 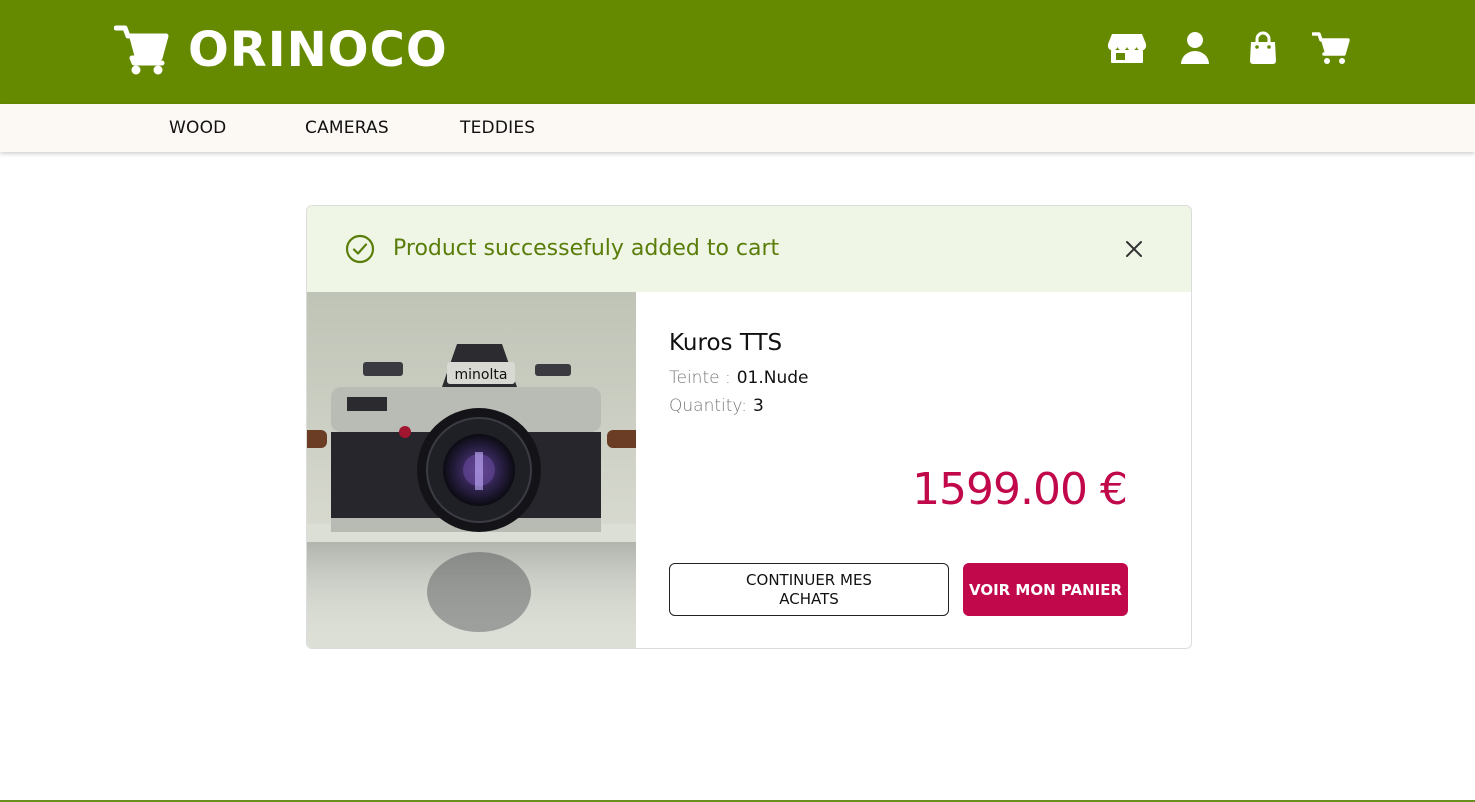 What do you see at coordinates (772, 378) in the screenshot?
I see `tint-value: 01.Nude` at bounding box center [772, 378].